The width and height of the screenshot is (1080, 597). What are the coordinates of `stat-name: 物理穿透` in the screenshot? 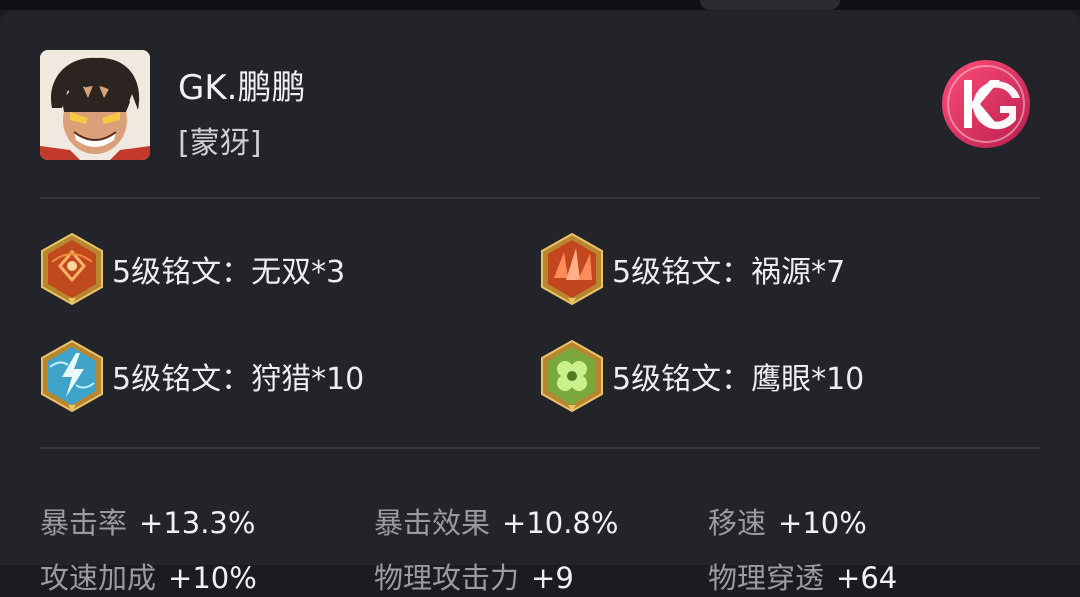 It's located at (766, 578).